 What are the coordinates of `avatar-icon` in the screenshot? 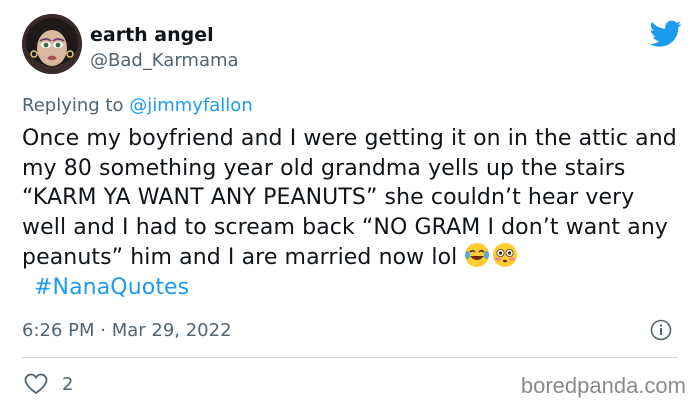 It's located at (52, 44).